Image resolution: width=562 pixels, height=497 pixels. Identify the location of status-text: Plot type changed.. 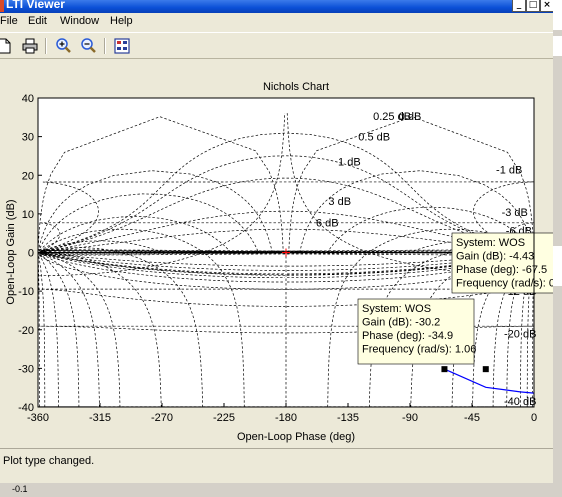
(49, 461).